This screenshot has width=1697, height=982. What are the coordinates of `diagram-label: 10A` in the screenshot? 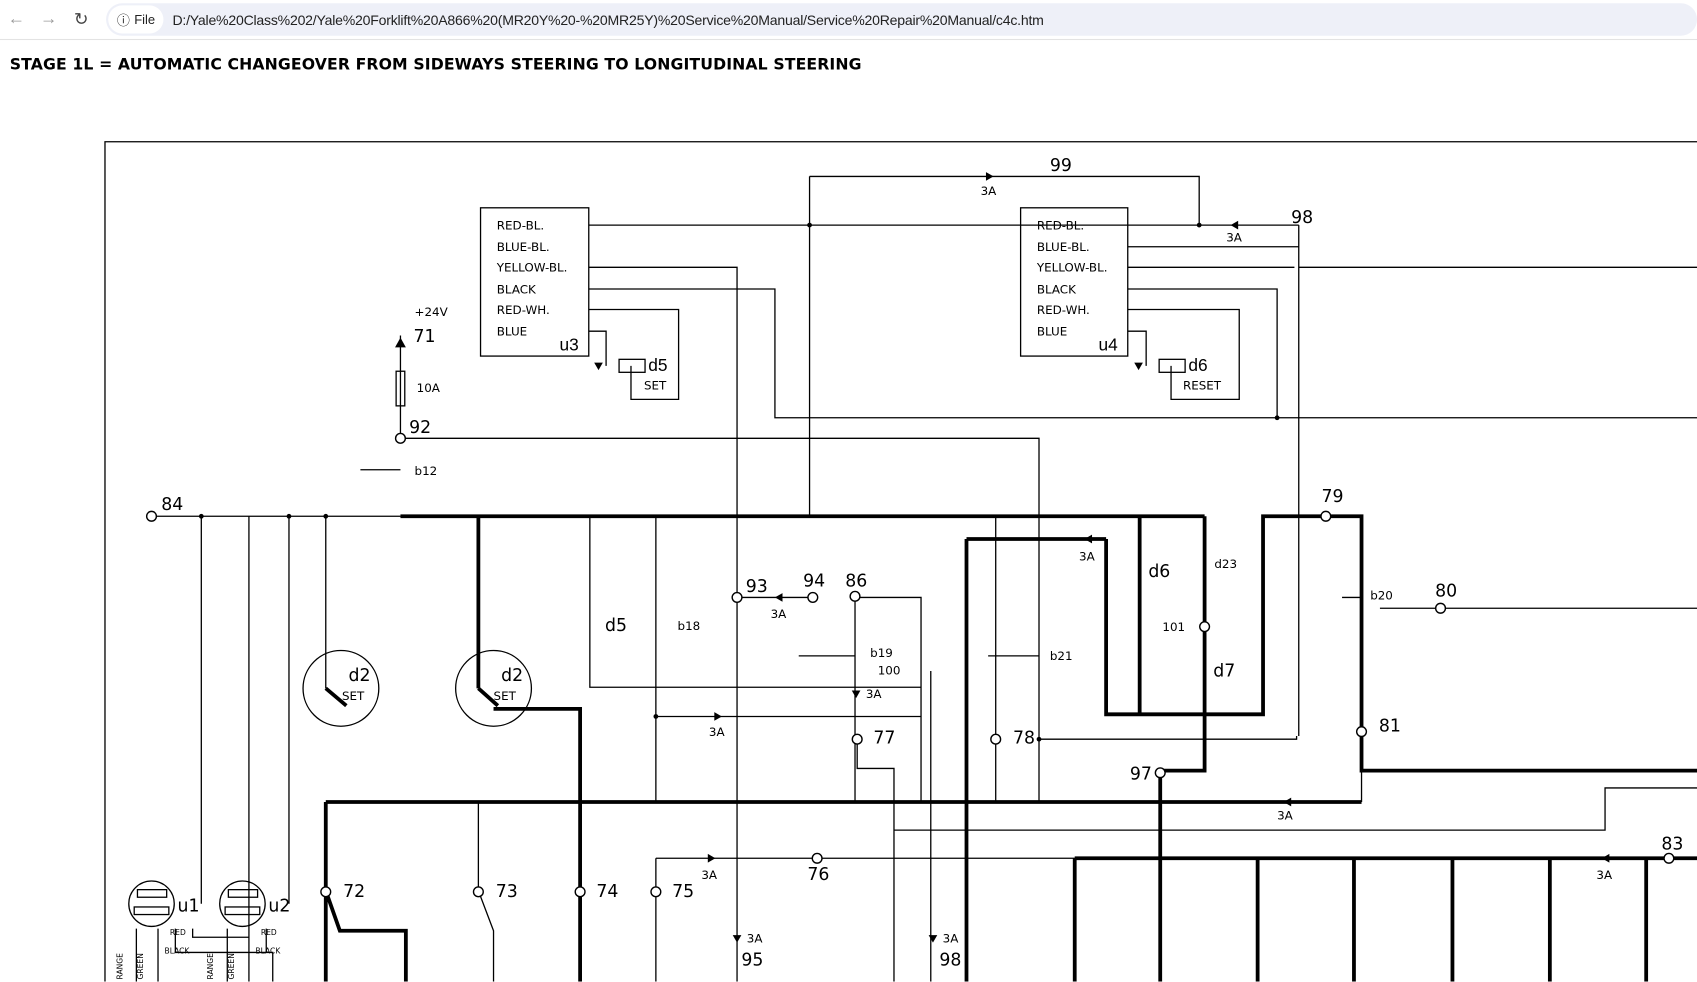 It's located at (429, 388).